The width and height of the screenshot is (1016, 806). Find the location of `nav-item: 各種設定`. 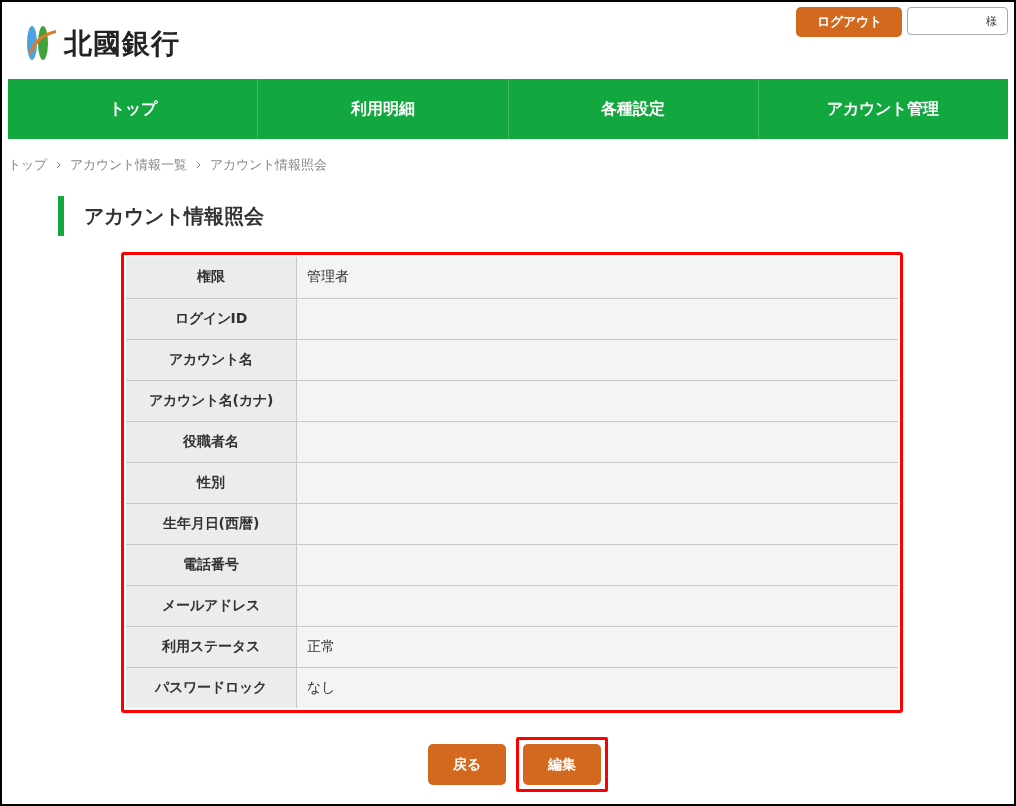

nav-item: 各種設定 is located at coordinates (632, 109).